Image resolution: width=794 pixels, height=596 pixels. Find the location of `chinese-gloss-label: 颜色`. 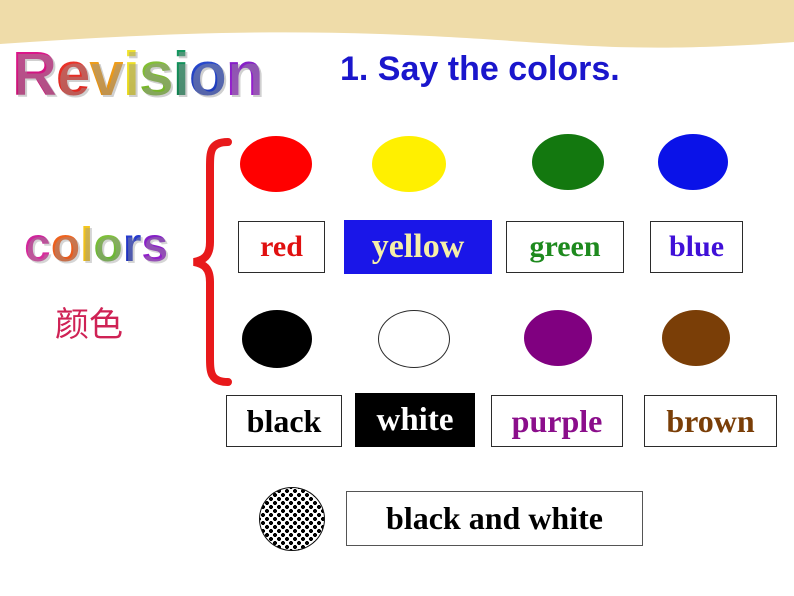

chinese-gloss-label: 颜色 is located at coordinates (89, 325).